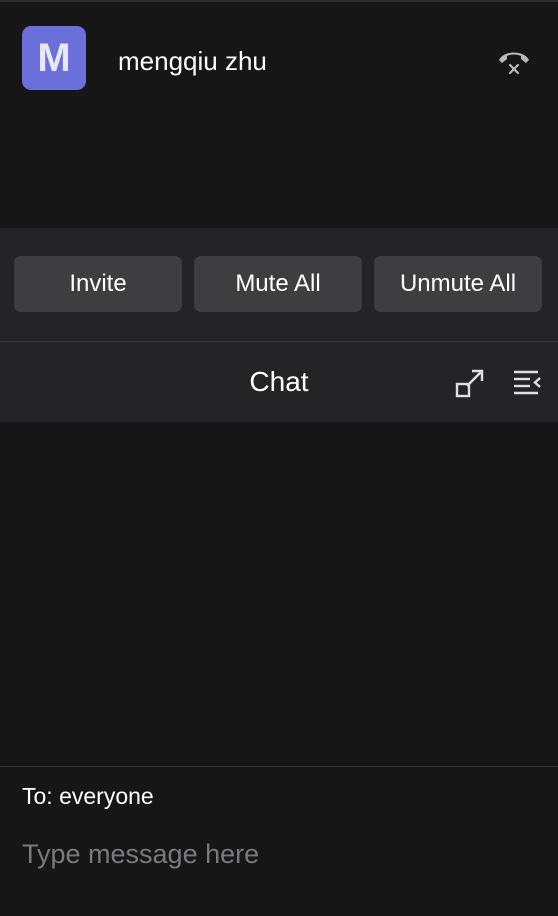 This screenshot has width=558, height=916. I want to click on avatar-letter: M, so click(54, 57).